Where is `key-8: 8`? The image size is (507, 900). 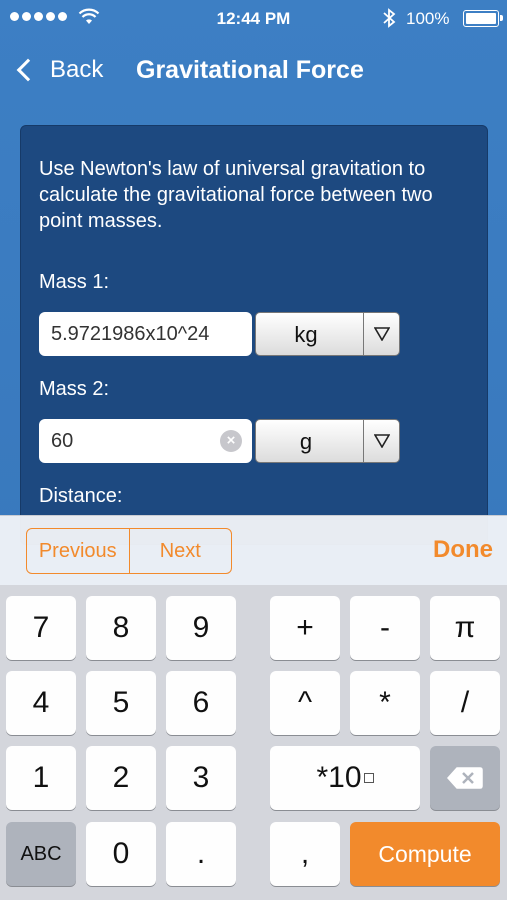
key-8: 8 is located at coordinates (121, 628).